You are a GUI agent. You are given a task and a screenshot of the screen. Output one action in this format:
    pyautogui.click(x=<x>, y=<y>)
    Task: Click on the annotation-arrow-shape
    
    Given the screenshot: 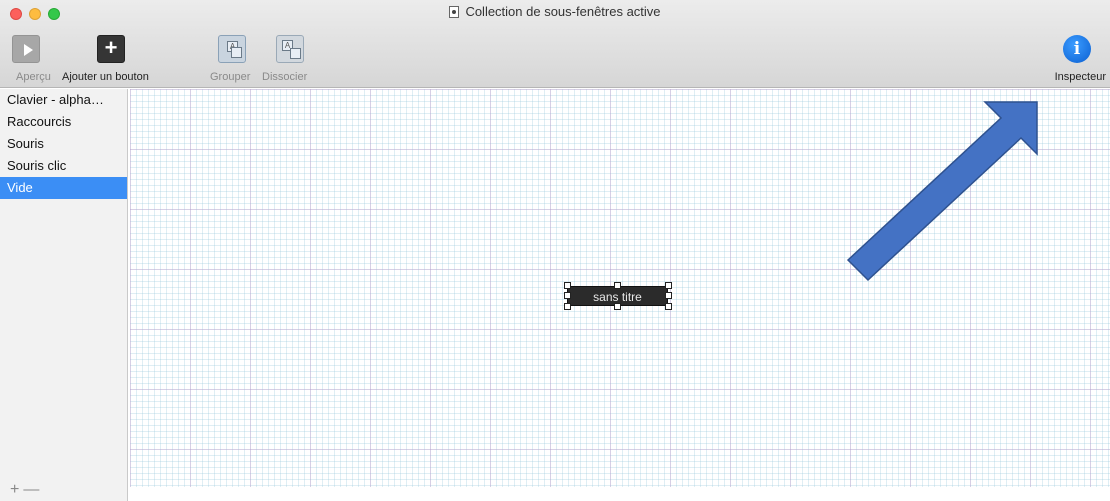 What is the action you would take?
    pyautogui.click(x=942, y=191)
    